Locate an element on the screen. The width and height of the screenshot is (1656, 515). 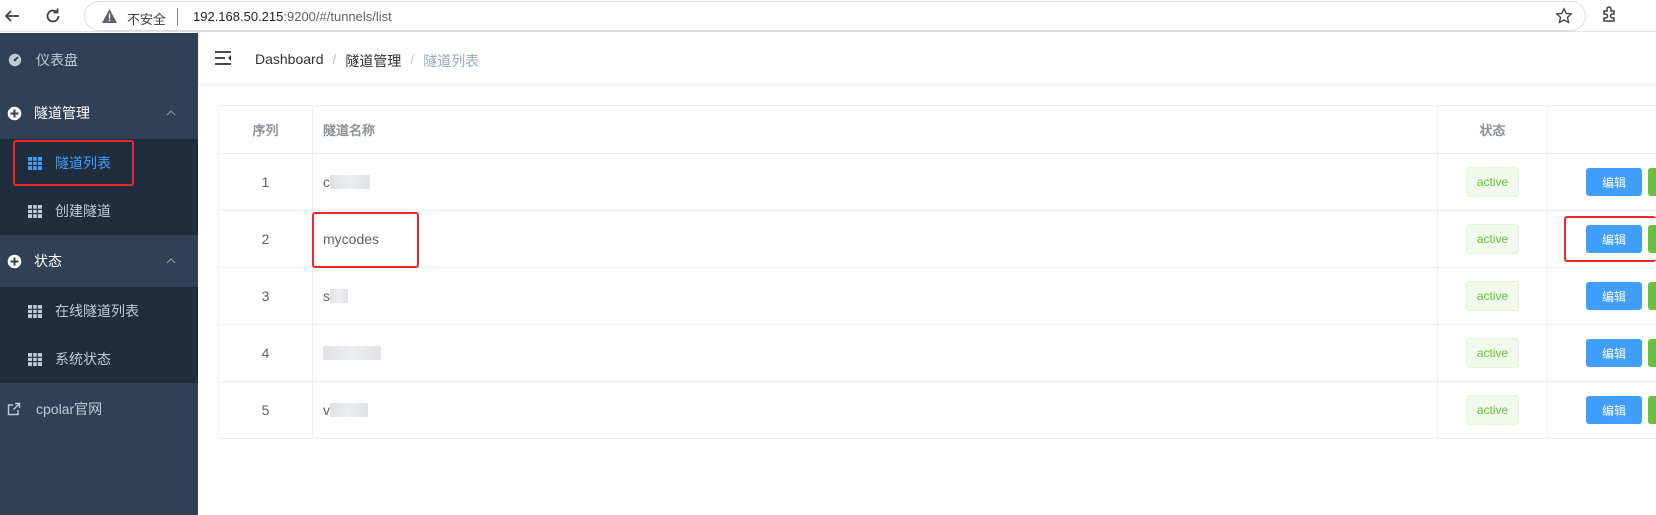
table-row: 4 active 编辑 is located at coordinates (937, 353).